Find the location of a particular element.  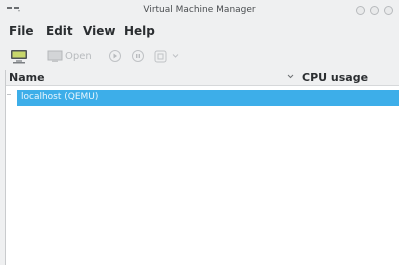

title-bar: Virtual Machine Manager is located at coordinates (199, 10).